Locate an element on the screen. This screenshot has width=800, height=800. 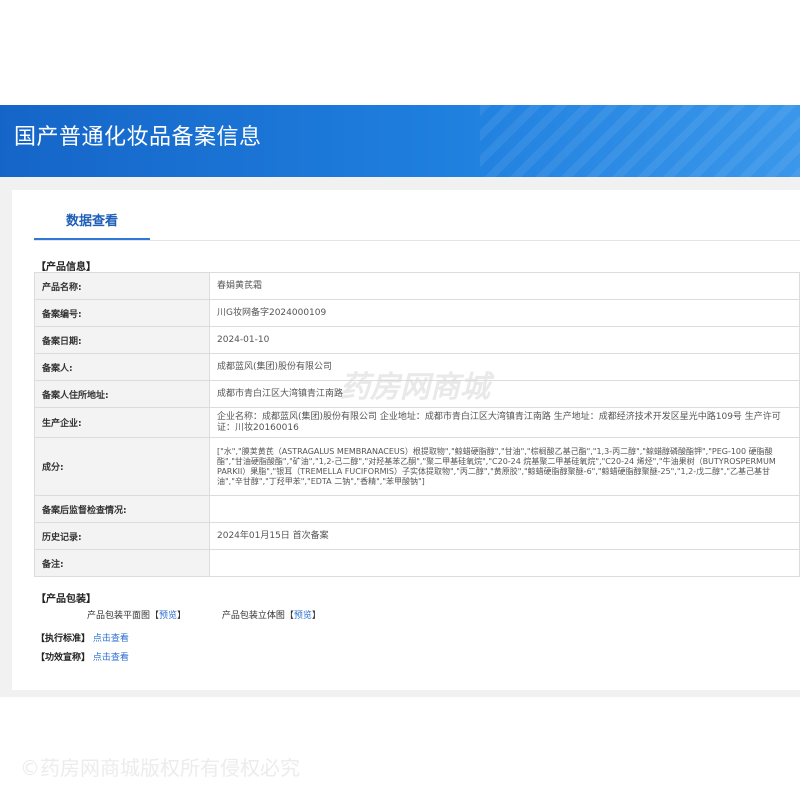
row-value: 2024年01月15日 首次备案 is located at coordinates (504, 536).